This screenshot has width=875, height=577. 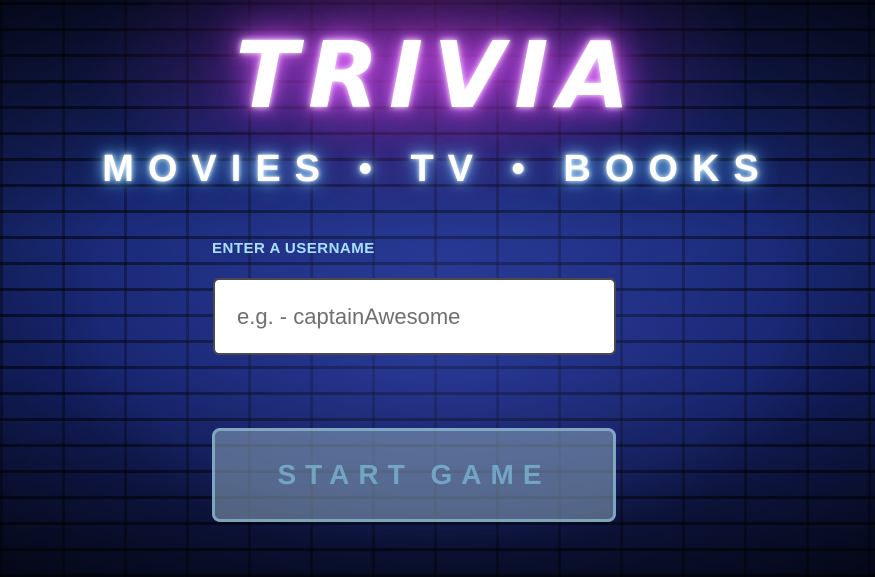 What do you see at coordinates (414, 316) in the screenshot?
I see `username-input` at bounding box center [414, 316].